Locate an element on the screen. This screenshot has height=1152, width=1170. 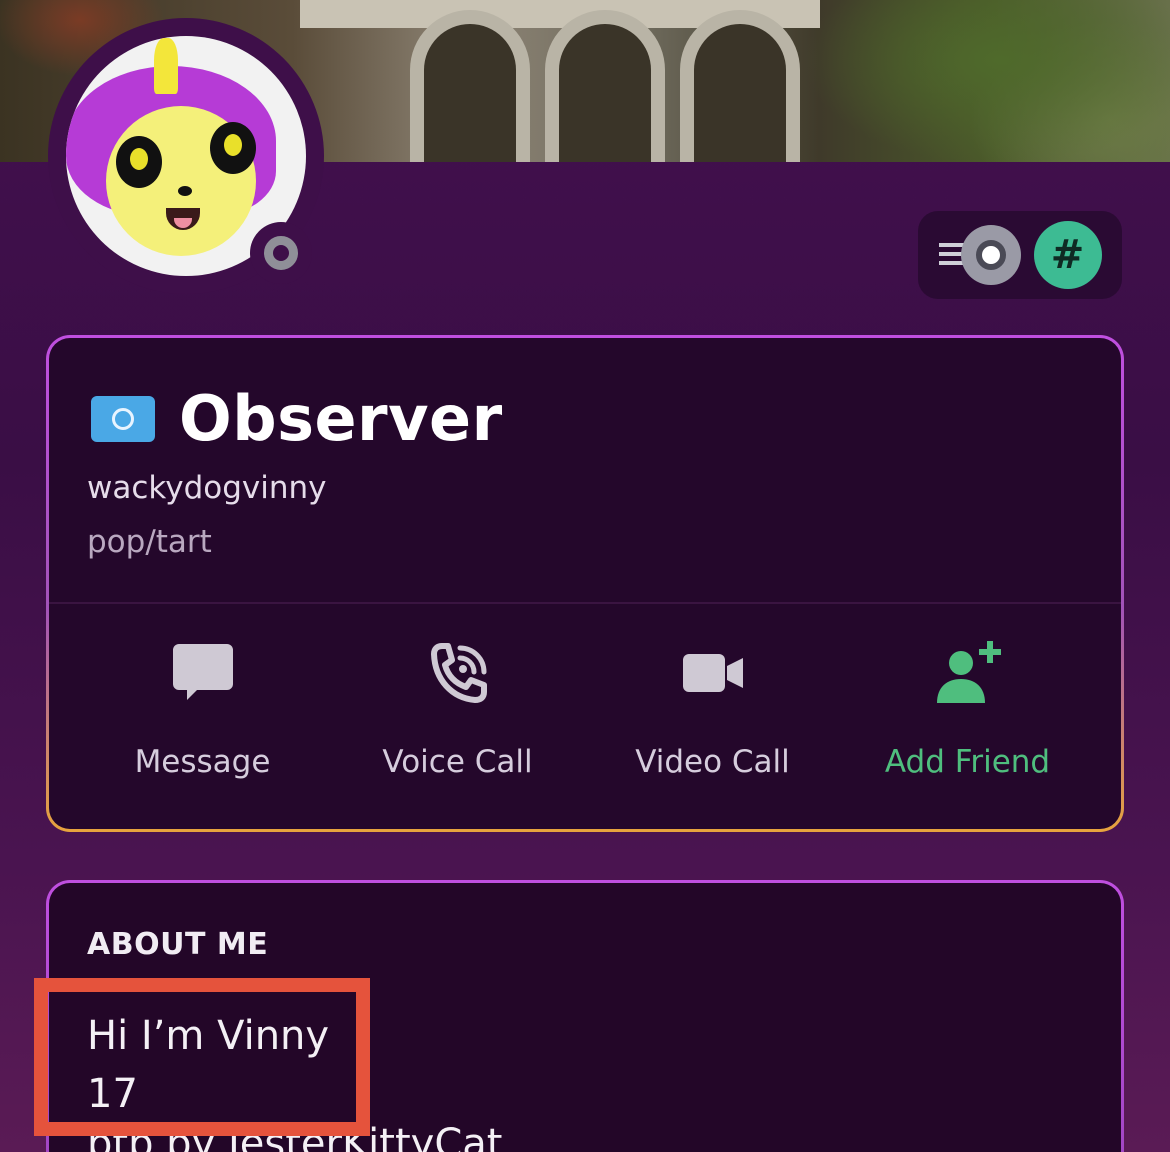
offline-status-icon is located at coordinates (281, 253).